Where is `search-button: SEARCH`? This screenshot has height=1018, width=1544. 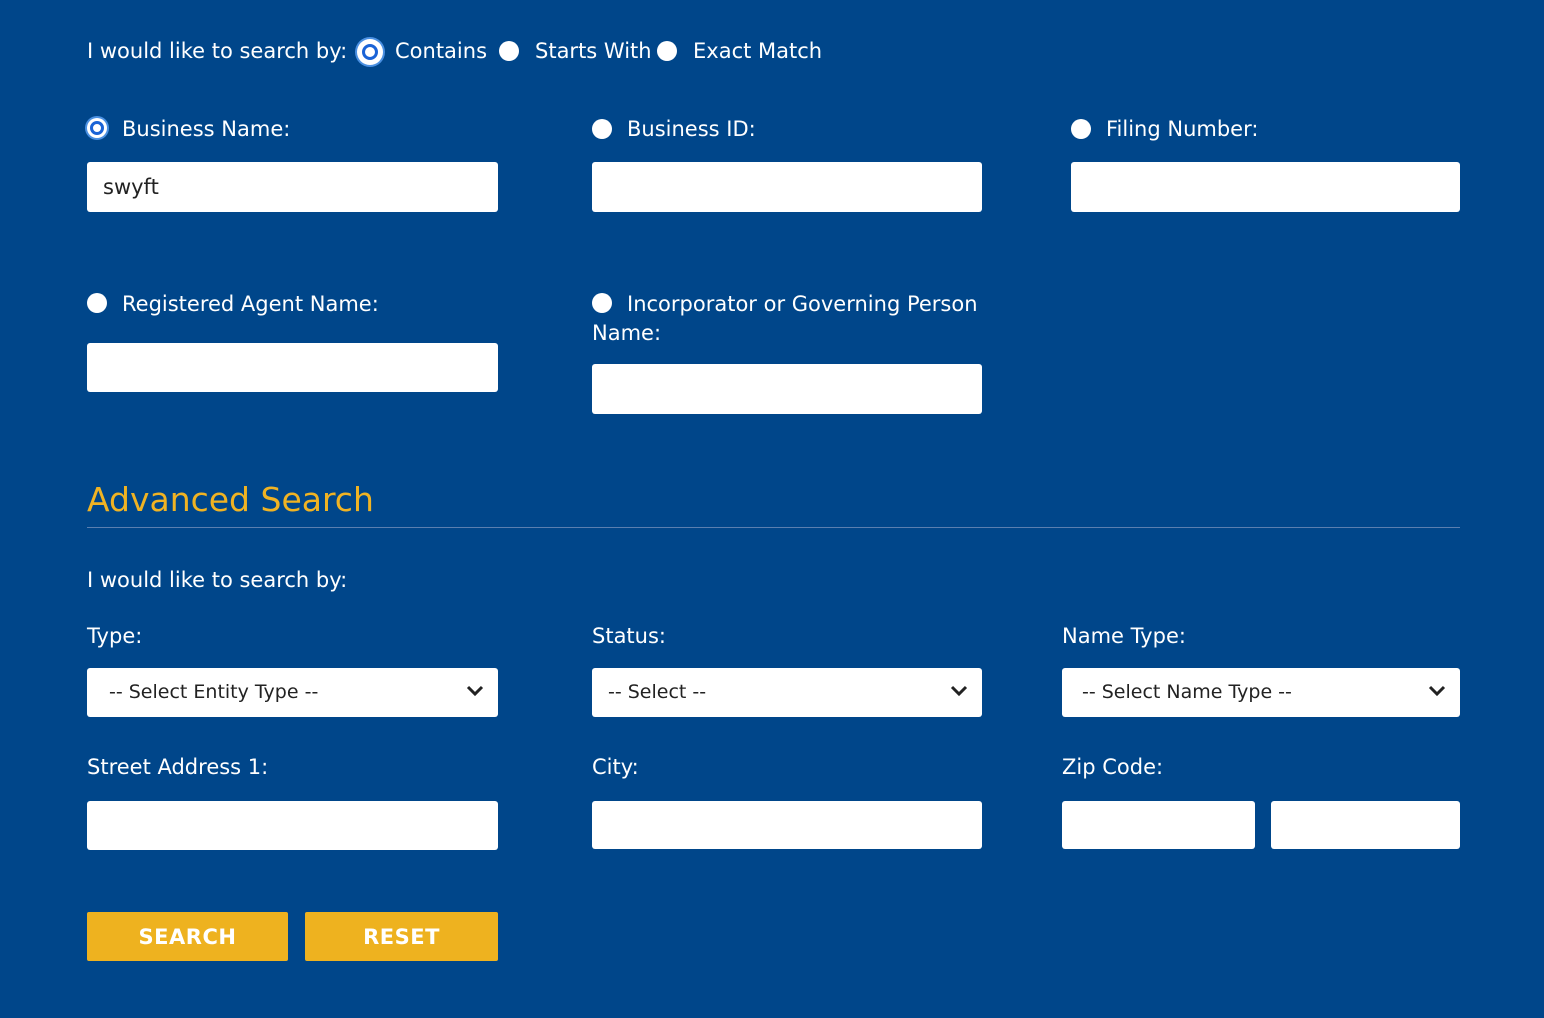 search-button: SEARCH is located at coordinates (187, 936).